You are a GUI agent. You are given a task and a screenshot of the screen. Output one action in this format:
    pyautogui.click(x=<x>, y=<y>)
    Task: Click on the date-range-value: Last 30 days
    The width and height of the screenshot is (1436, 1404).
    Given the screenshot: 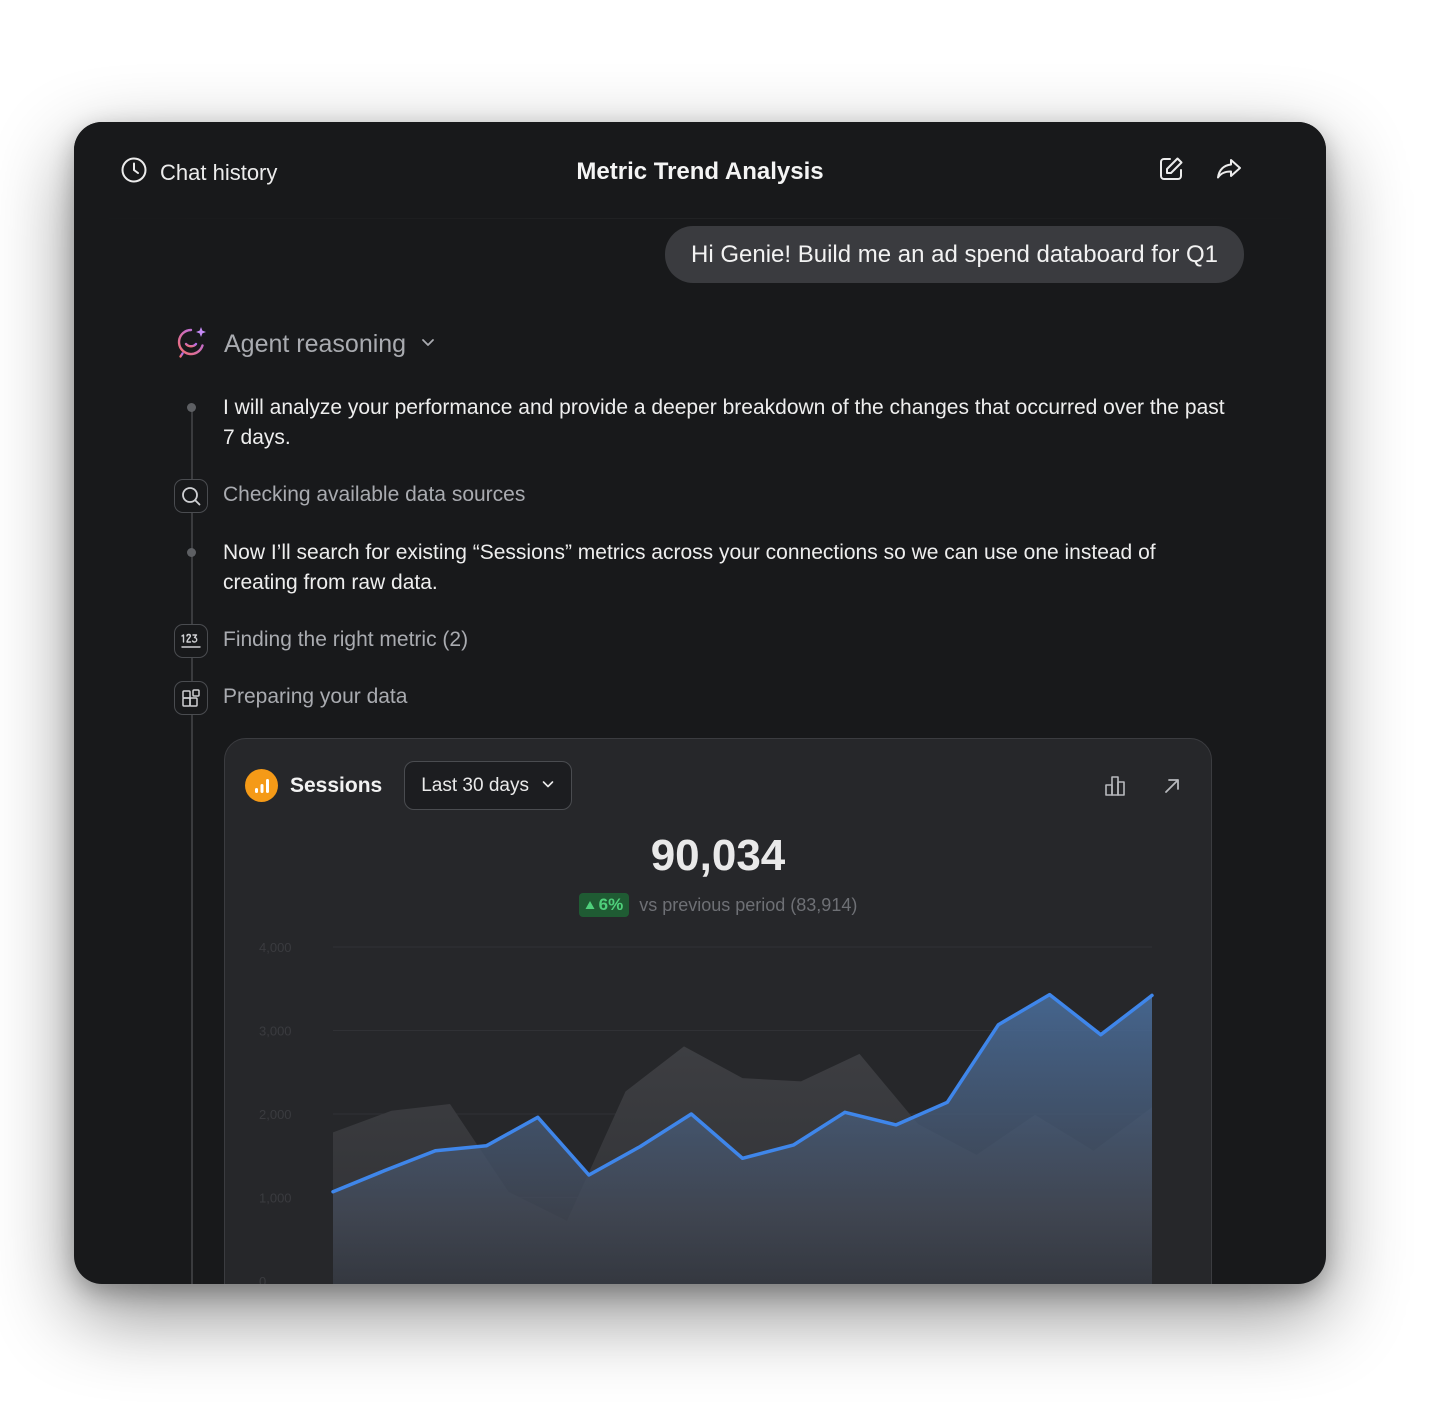 What is the action you would take?
    pyautogui.click(x=475, y=785)
    